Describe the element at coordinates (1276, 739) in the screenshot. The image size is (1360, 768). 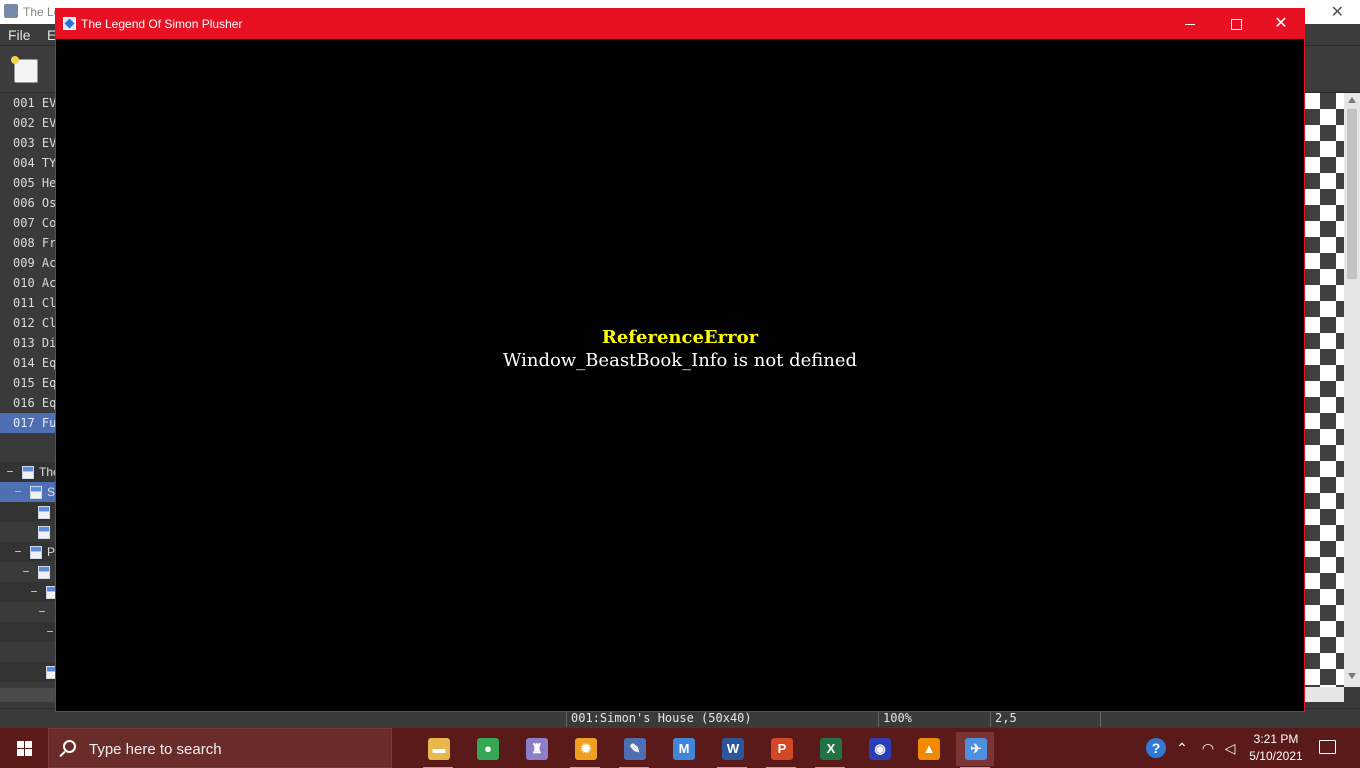
I see `clock-time: 3:21 PM` at that location.